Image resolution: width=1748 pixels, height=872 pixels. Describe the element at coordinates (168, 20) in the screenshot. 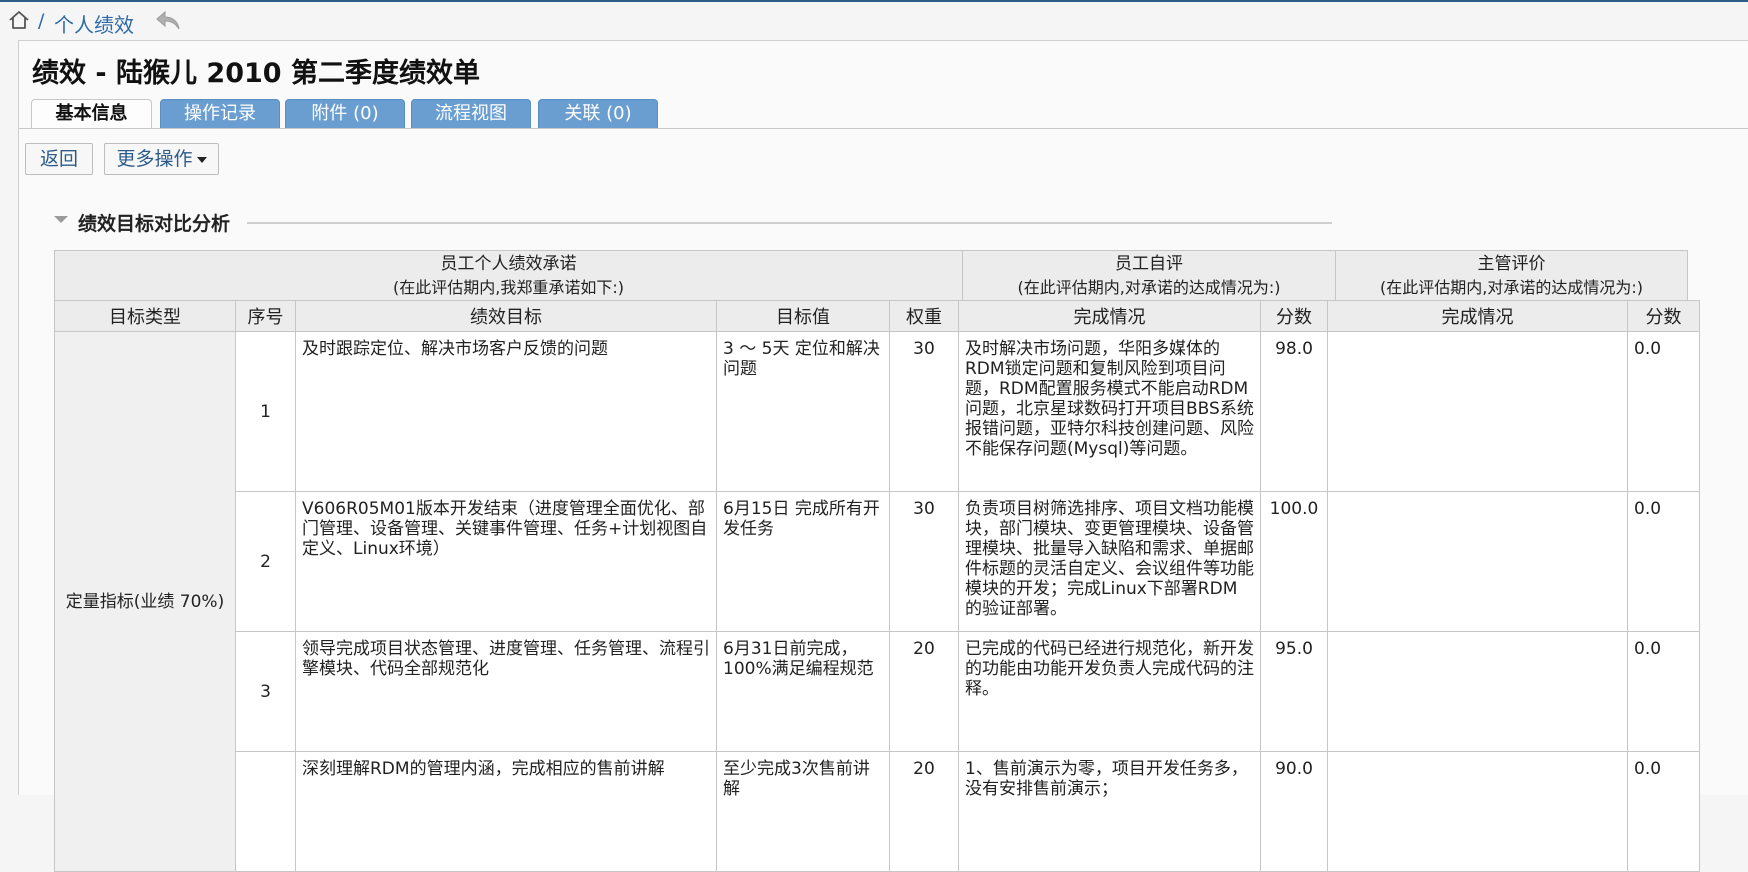

I see `back-arrow-icon` at that location.